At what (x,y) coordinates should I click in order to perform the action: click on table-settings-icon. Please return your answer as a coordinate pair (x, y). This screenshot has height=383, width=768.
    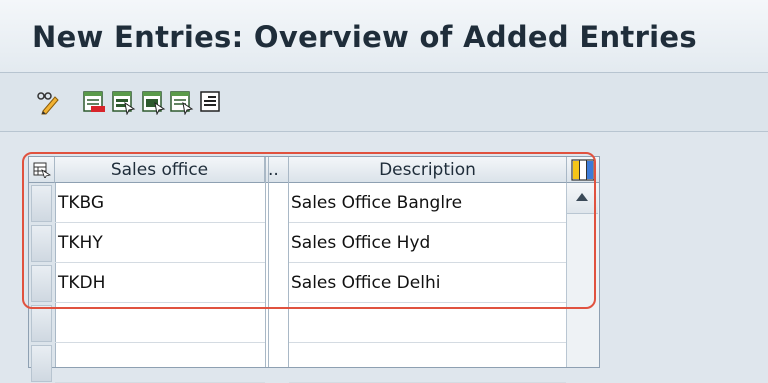
    Looking at the image, I should click on (210, 101).